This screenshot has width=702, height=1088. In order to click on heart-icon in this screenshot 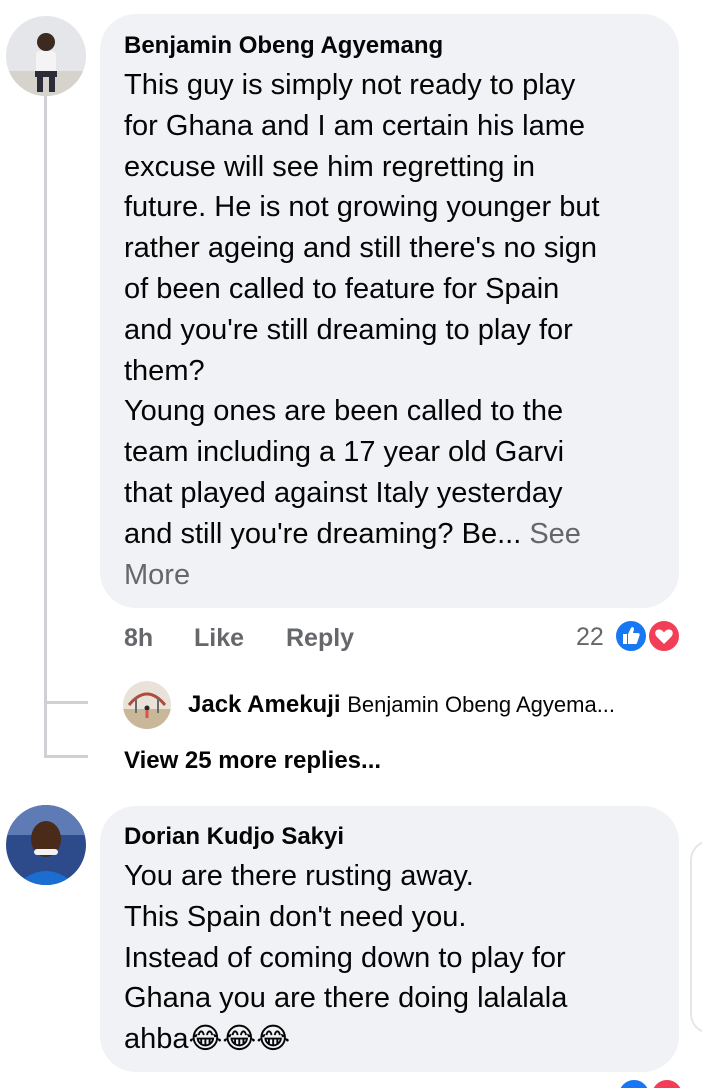, I will do `click(664, 636)`.